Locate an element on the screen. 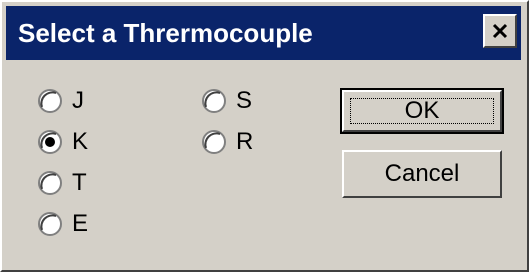 The image size is (529, 272). radio-label: E is located at coordinates (80, 223).